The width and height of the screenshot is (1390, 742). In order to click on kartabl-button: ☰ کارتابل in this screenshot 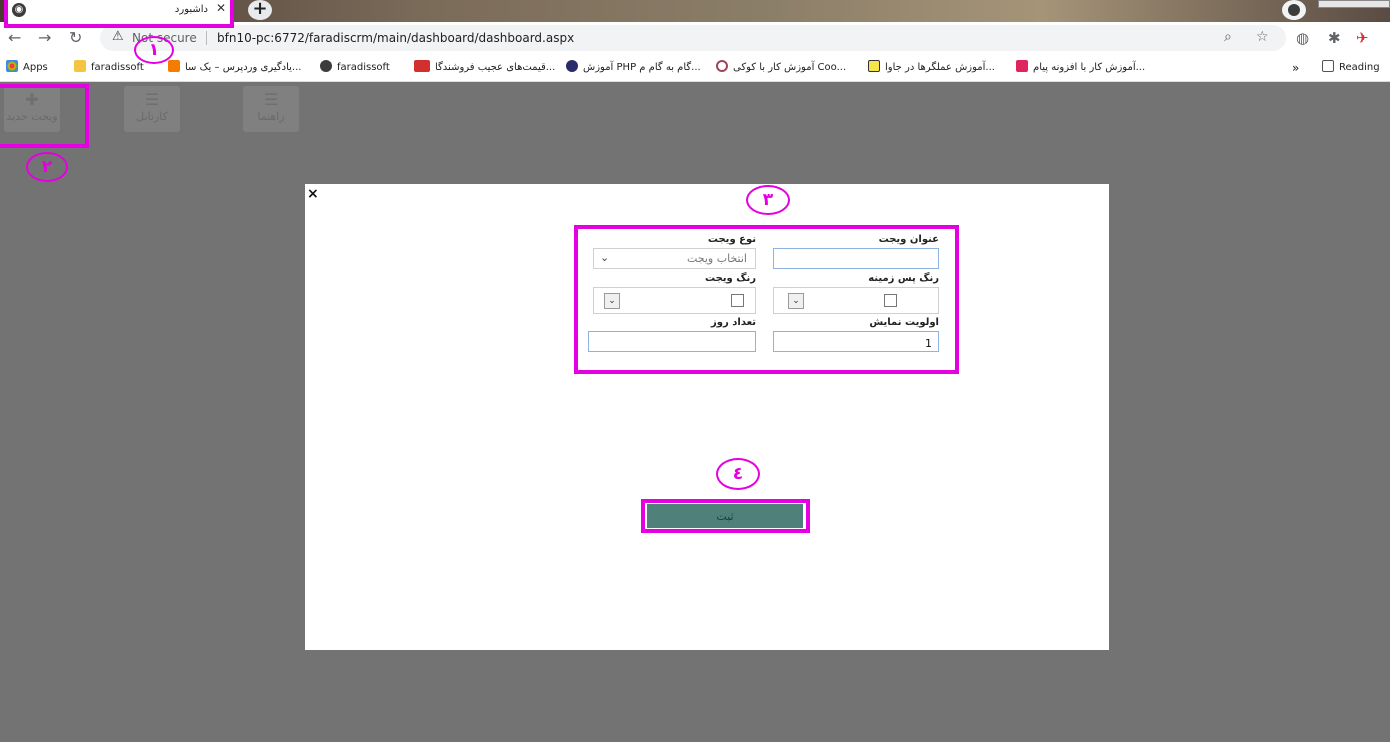, I will do `click(152, 109)`.